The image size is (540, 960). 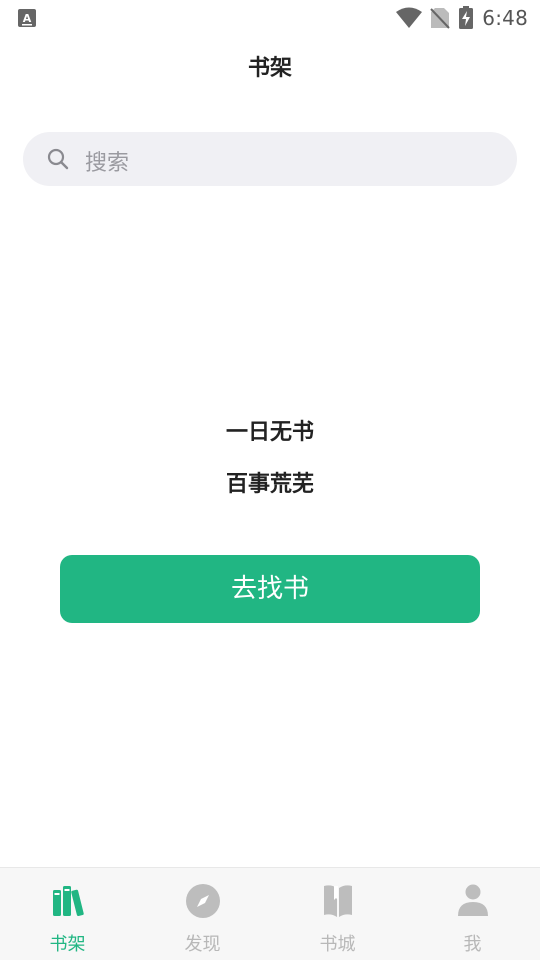 I want to click on search-placeholder: 搜索, so click(x=107, y=163).